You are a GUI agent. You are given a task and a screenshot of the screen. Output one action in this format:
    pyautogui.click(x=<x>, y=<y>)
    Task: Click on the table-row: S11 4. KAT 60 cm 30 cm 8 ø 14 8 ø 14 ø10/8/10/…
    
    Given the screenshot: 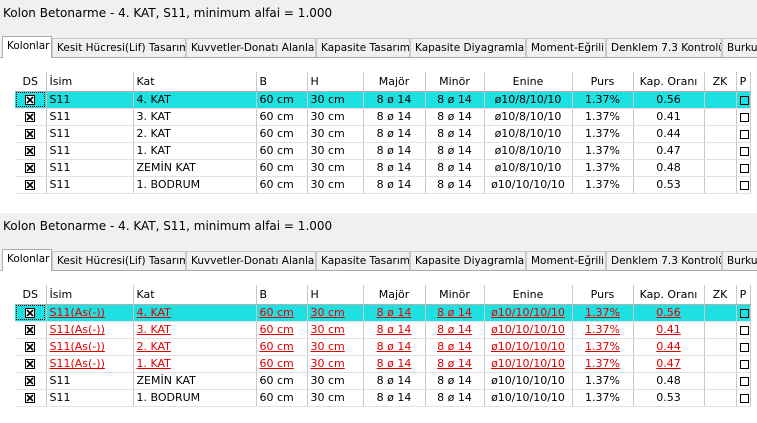 What is the action you would take?
    pyautogui.click(x=383, y=100)
    